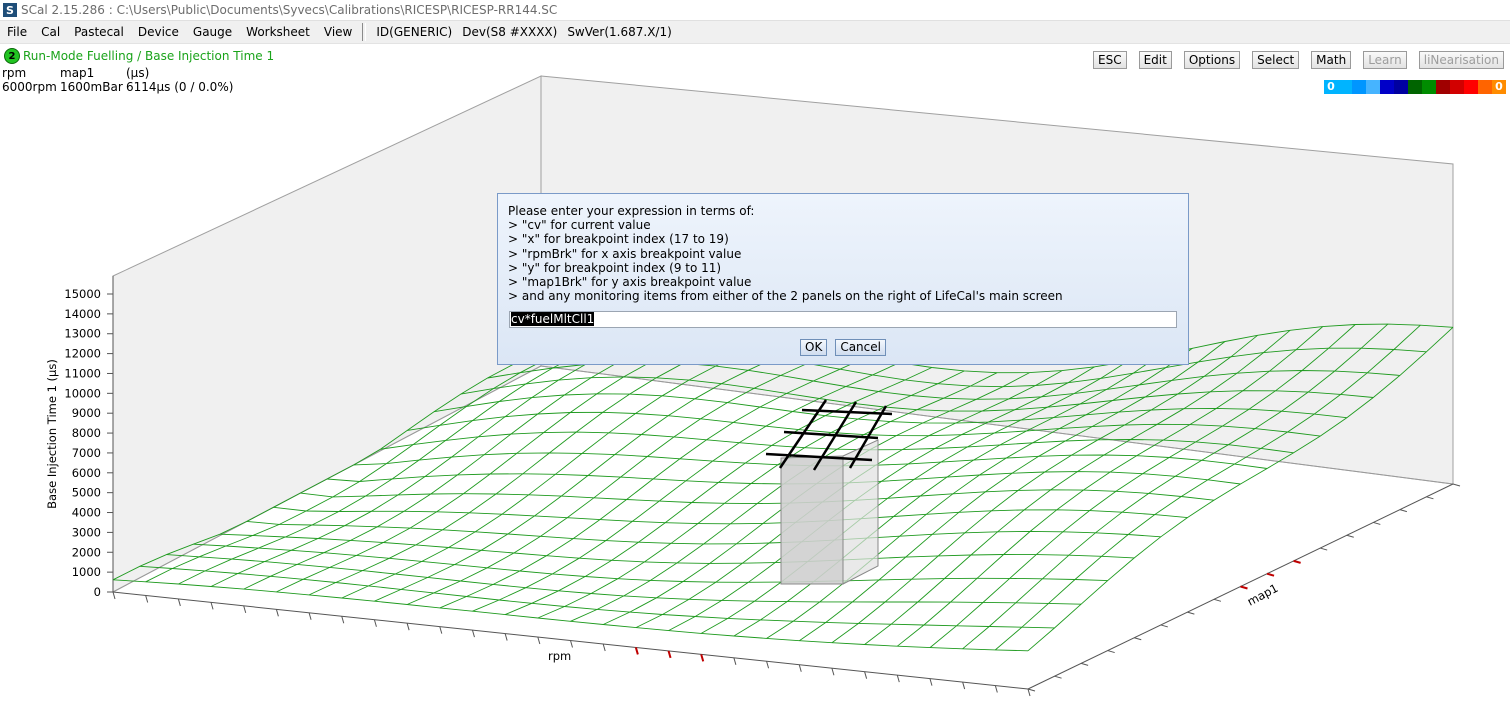  What do you see at coordinates (17, 32) in the screenshot?
I see `menu-file: File` at bounding box center [17, 32].